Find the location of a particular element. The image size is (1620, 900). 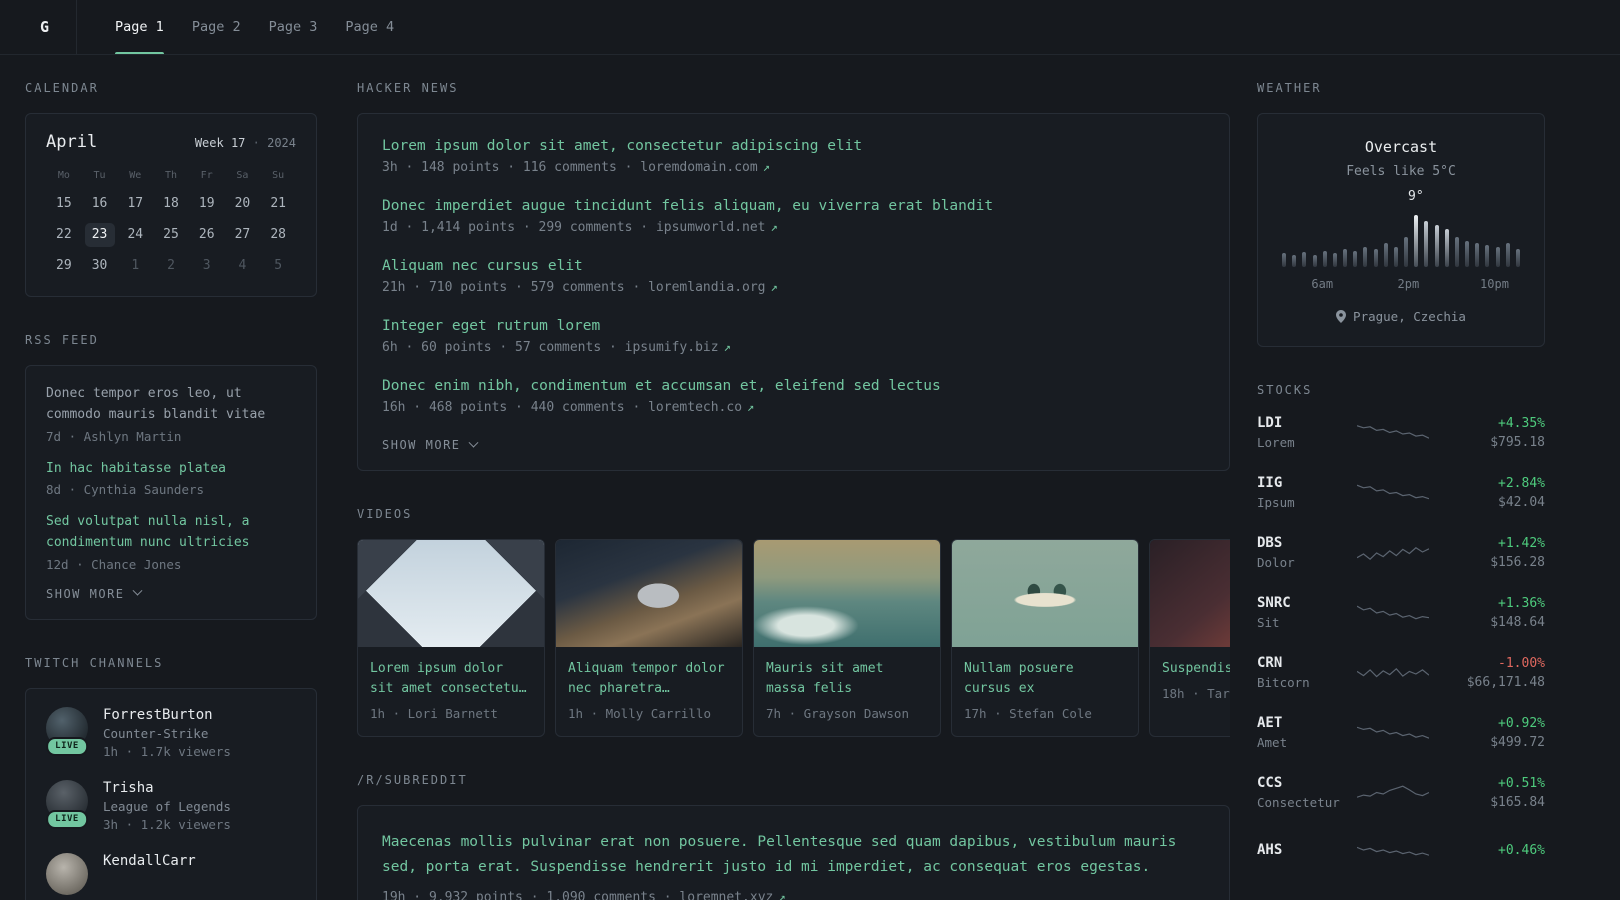

page-tab: Page 2 is located at coordinates (216, 27).